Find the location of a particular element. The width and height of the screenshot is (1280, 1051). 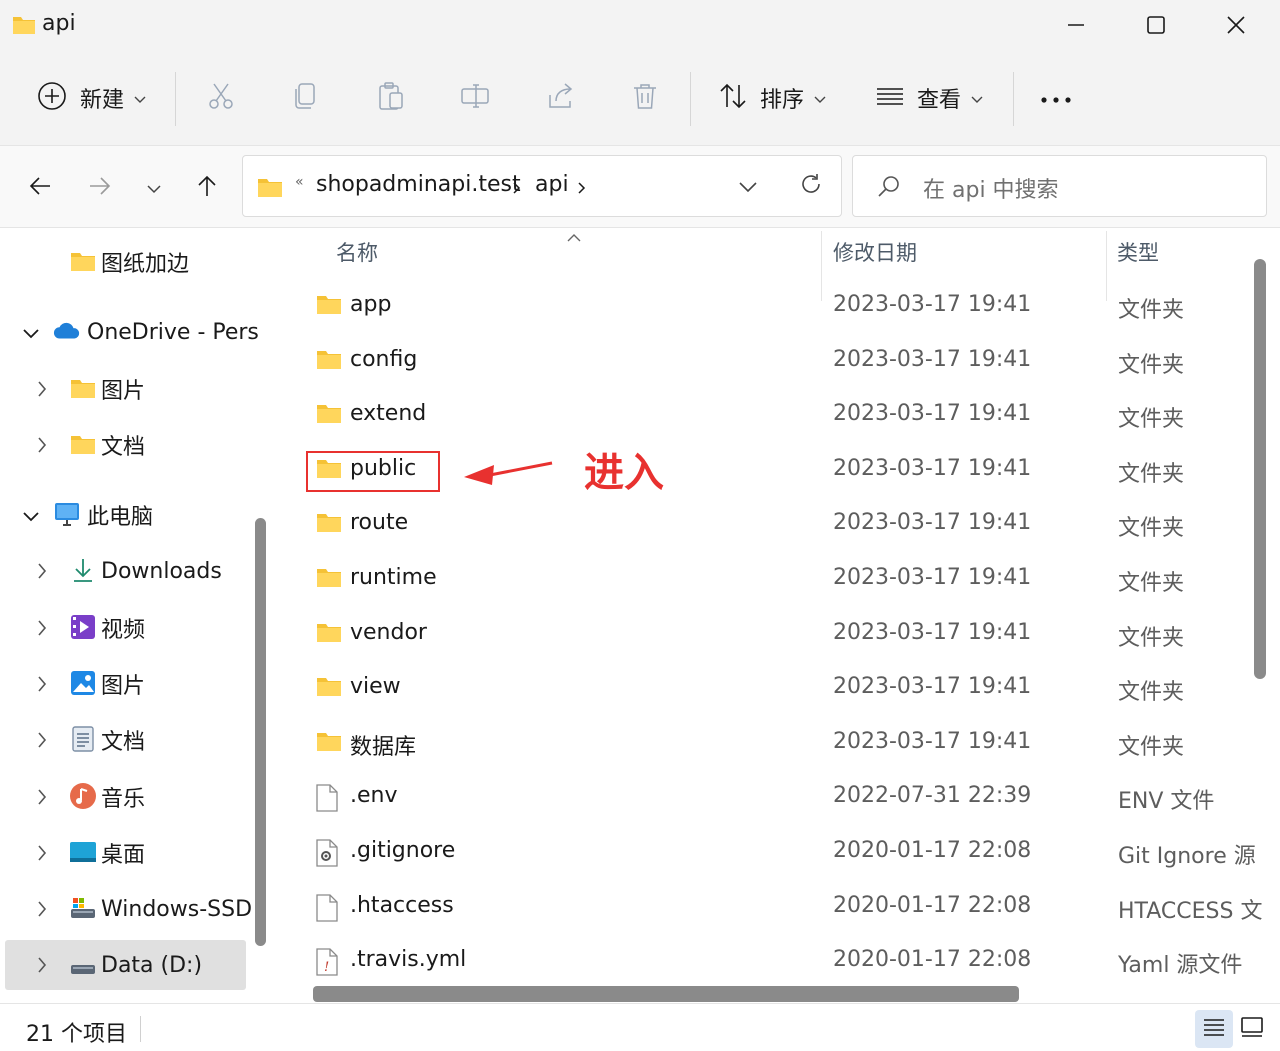

file-type: HTACCESS 文 is located at coordinates (1190, 911).